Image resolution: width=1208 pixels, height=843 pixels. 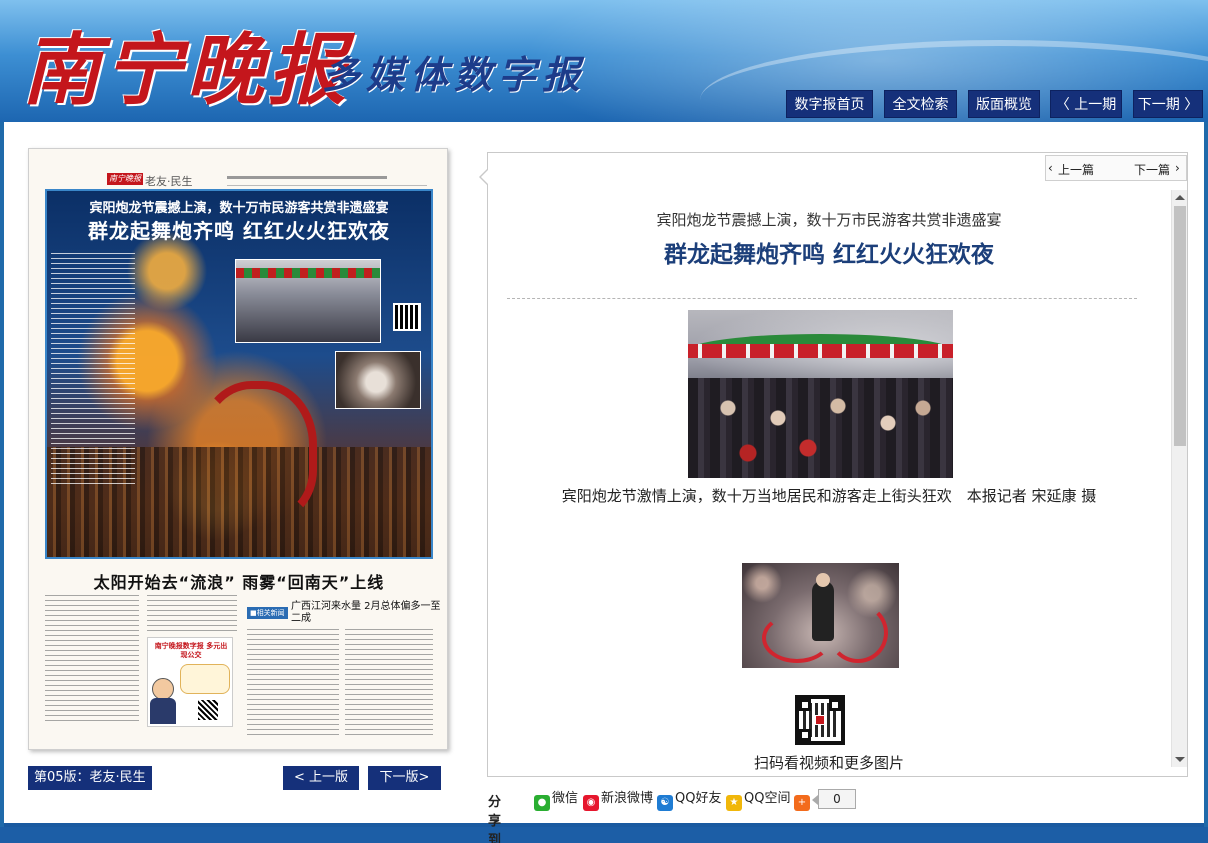 What do you see at coordinates (1076, 169) in the screenshot?
I see `previous-article-link: 上一篇` at bounding box center [1076, 169].